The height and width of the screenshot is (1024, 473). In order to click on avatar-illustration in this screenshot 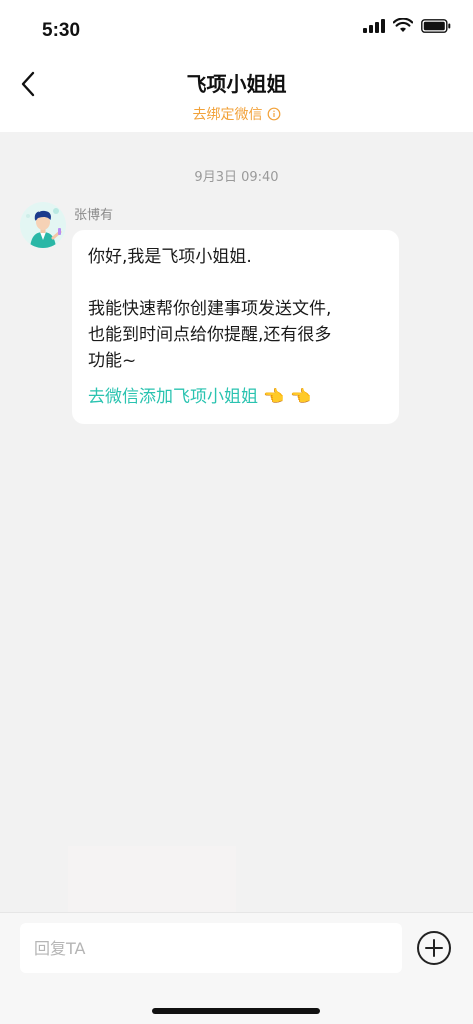, I will do `click(43, 225)`.